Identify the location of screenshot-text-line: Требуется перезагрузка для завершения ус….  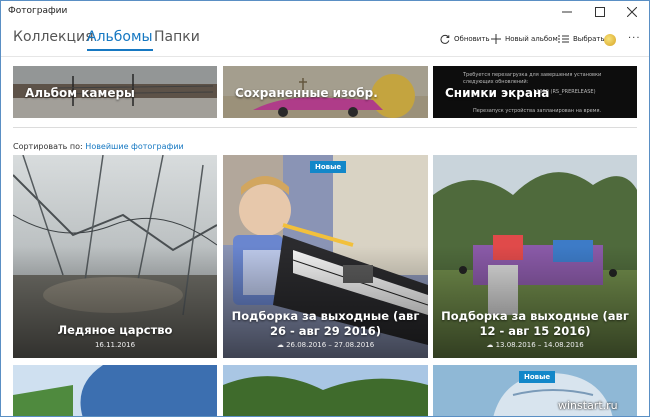
(532, 75).